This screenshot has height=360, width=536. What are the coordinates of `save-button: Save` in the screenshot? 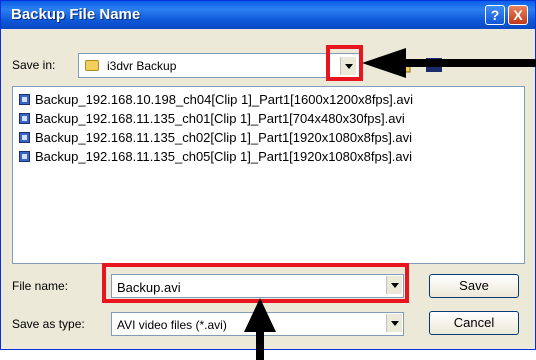 It's located at (474, 286).